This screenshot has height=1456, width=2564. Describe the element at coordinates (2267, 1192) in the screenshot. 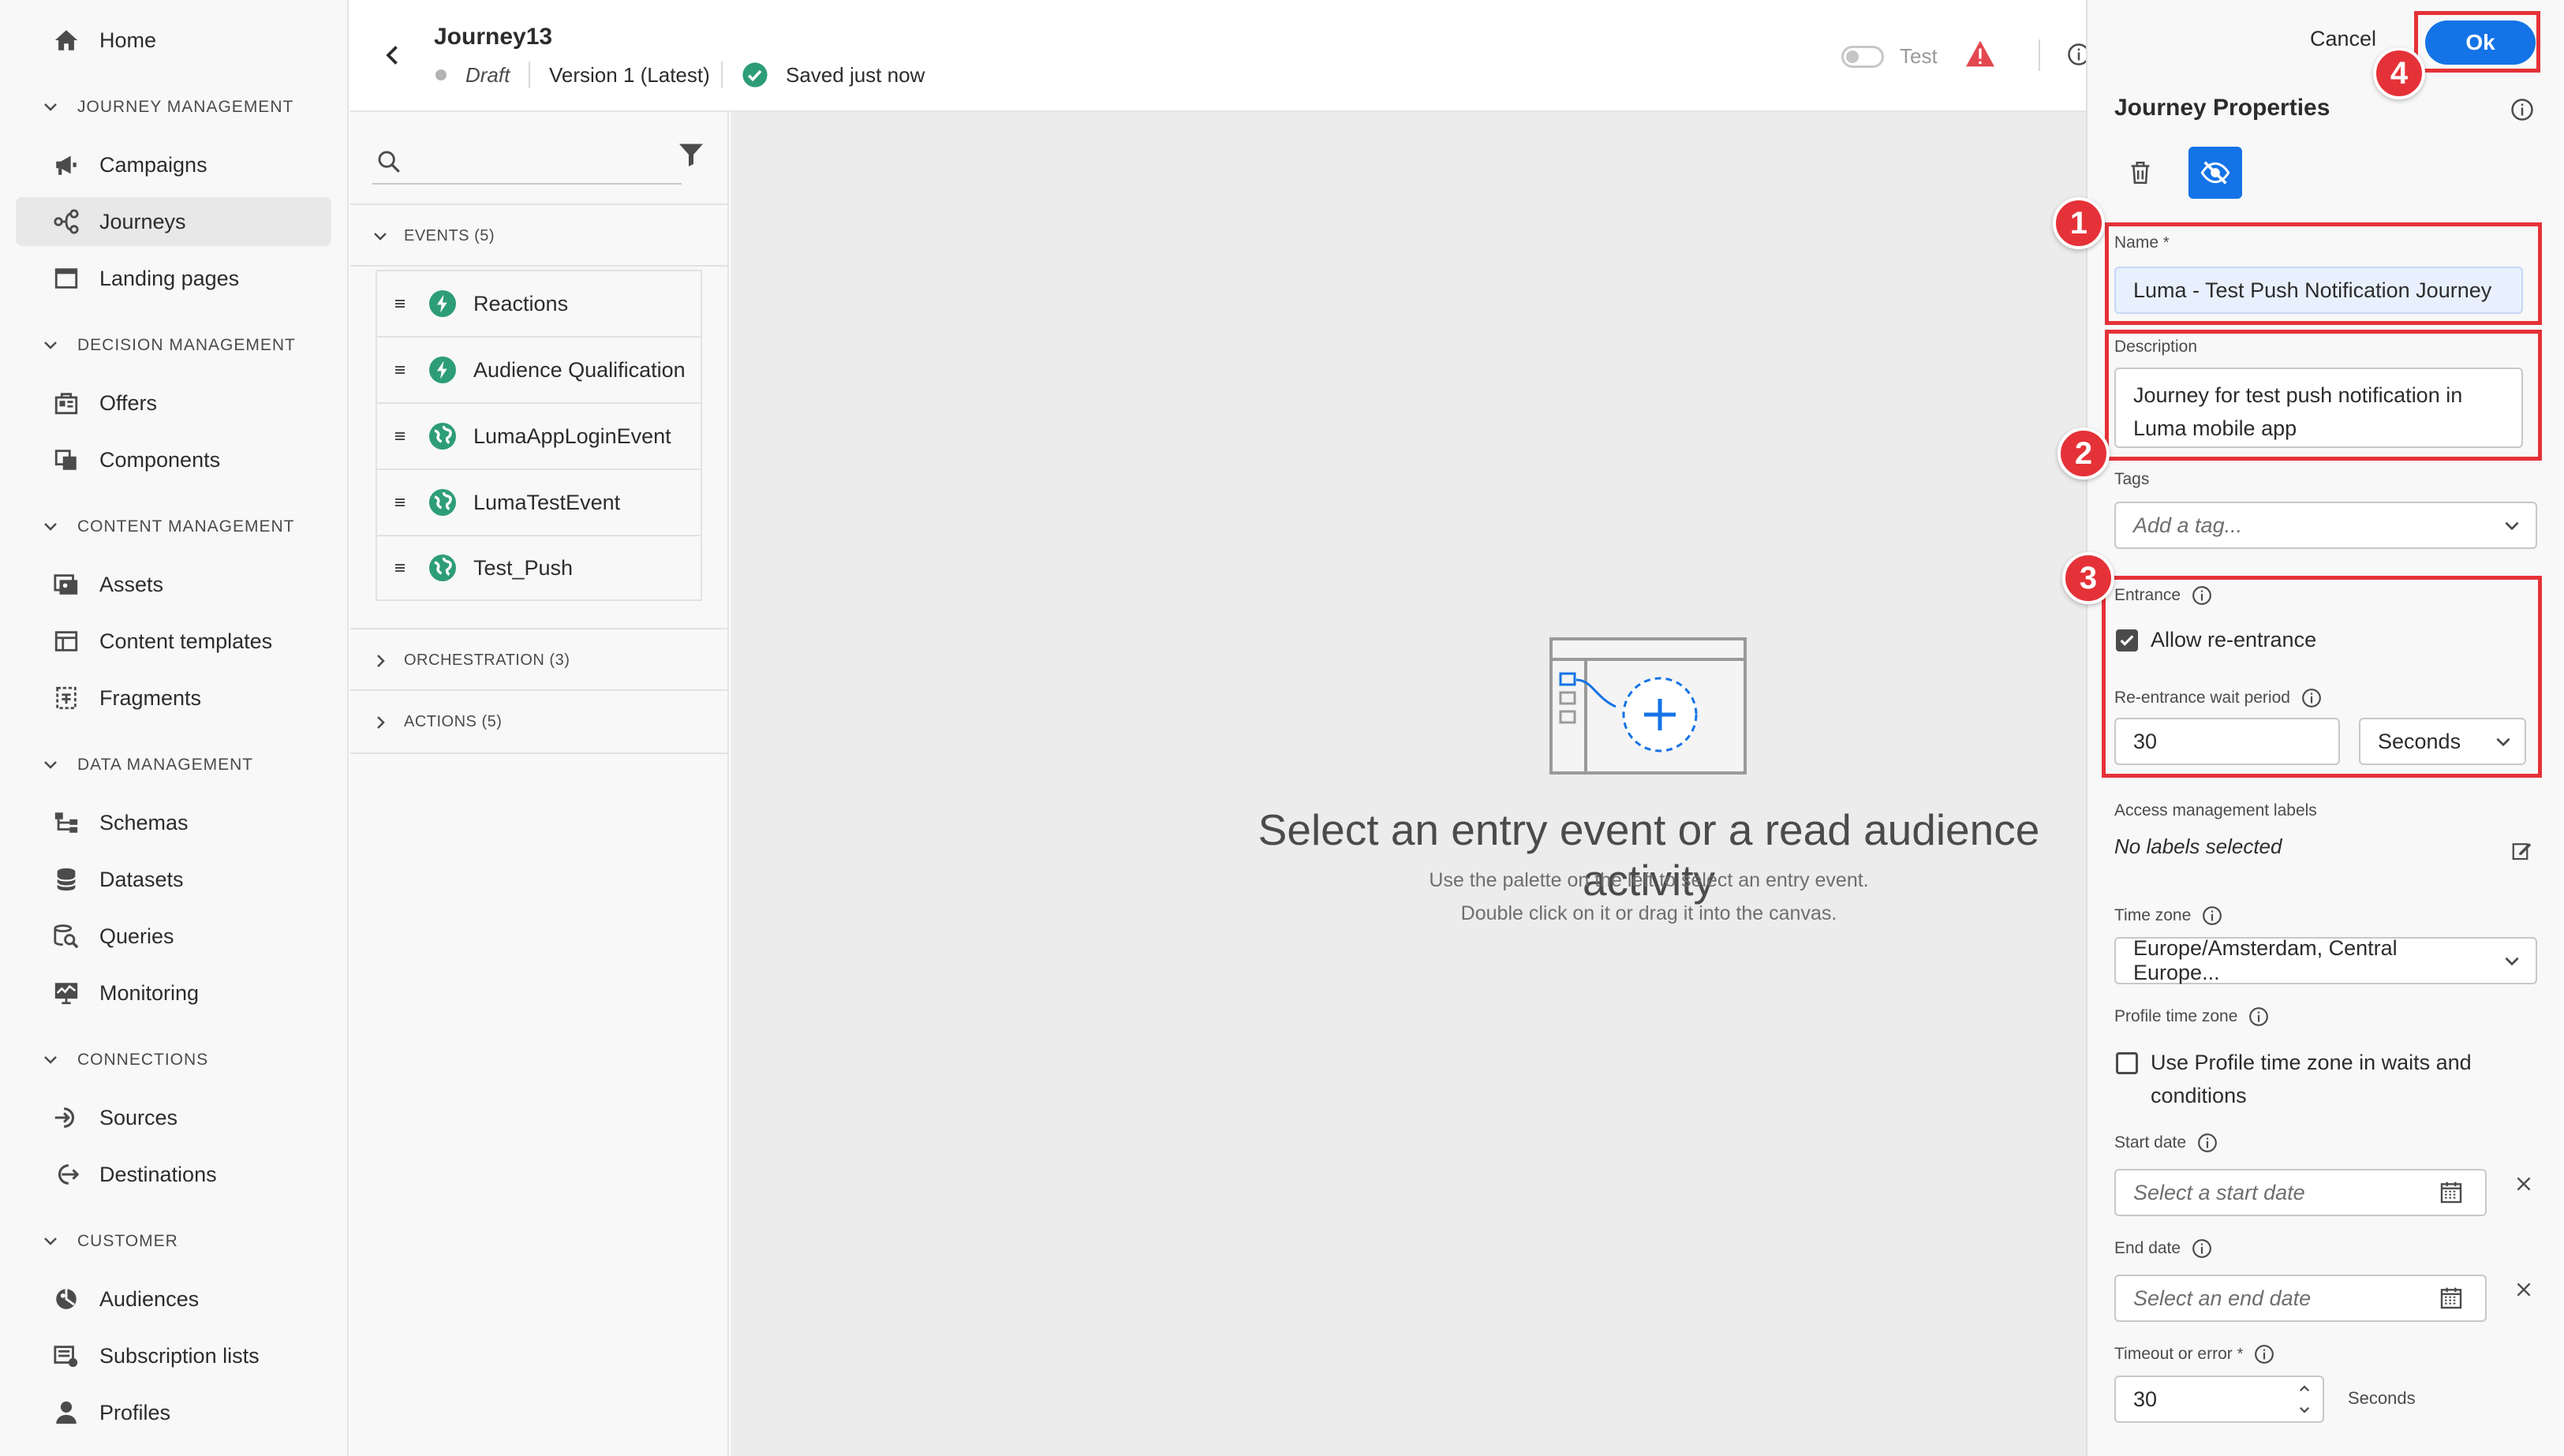

I see `start-date-input: Select a start date` at that location.